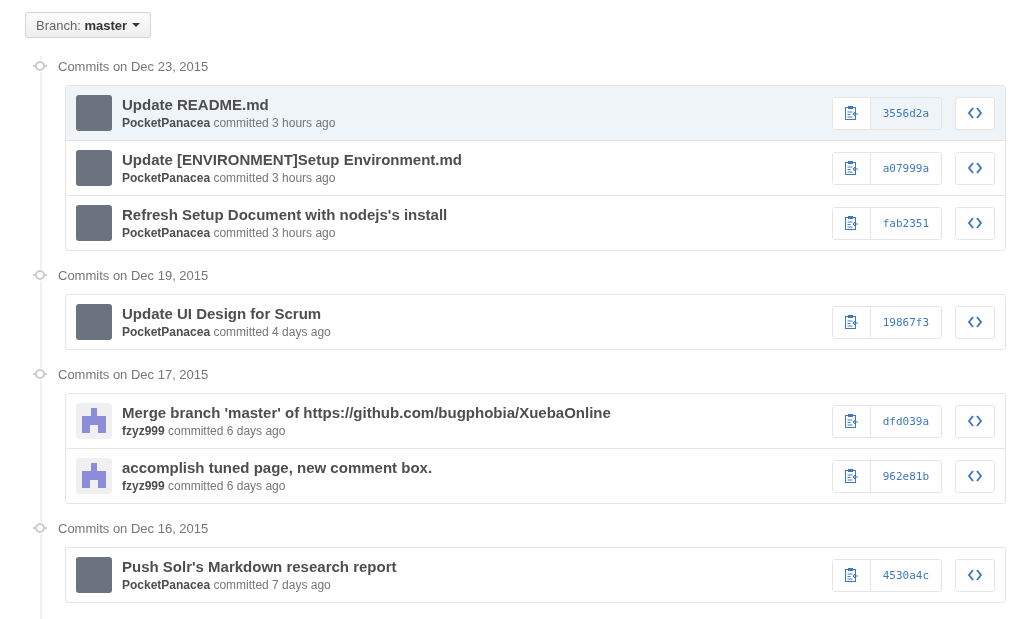 This screenshot has width=1035, height=619. What do you see at coordinates (133, 374) in the screenshot?
I see `date-heading: Commits on Dec 17, 2015` at bounding box center [133, 374].